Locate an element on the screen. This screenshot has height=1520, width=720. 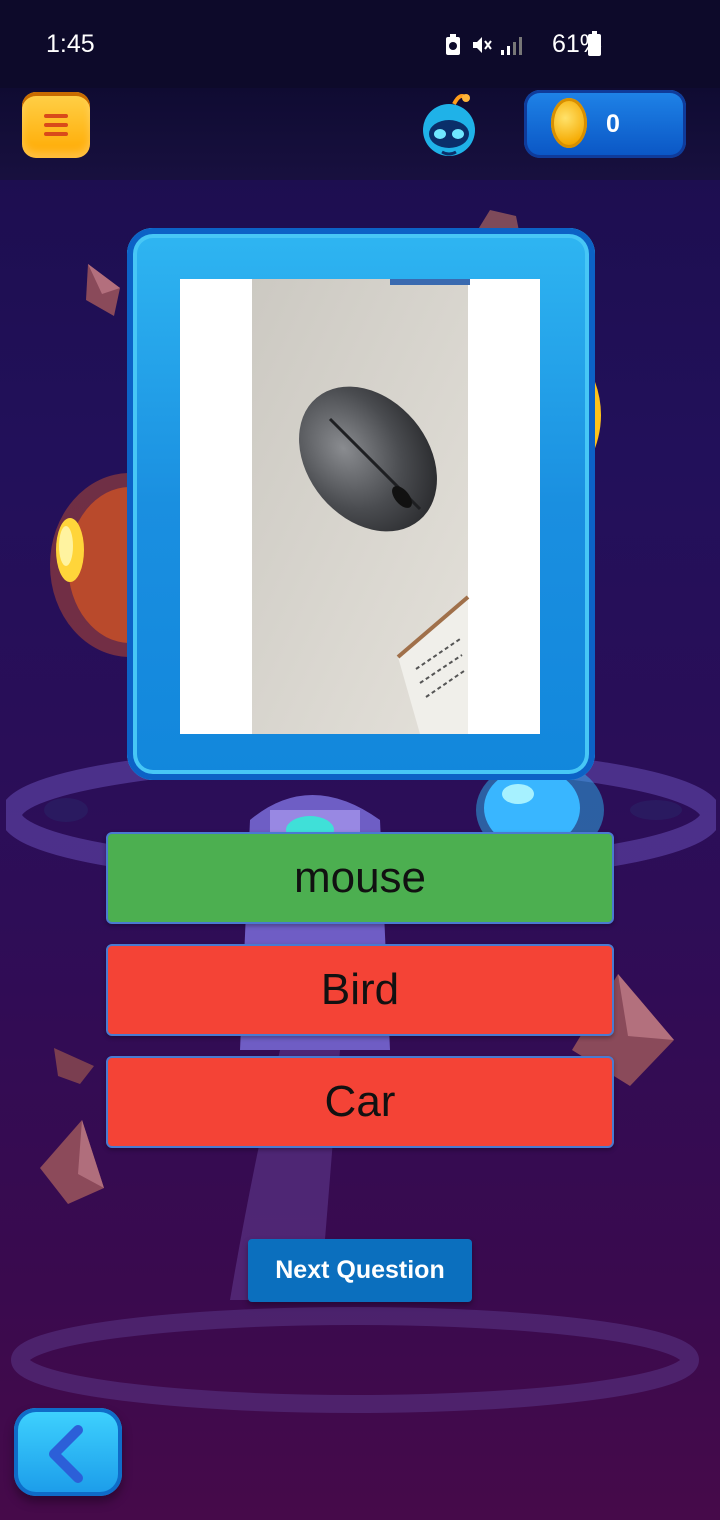
menu-icon is located at coordinates (56, 116).